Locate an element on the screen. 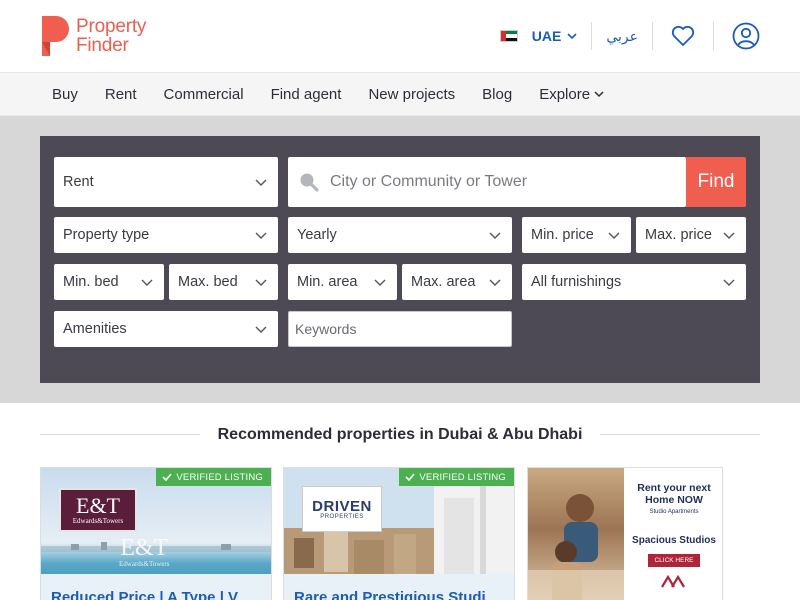 This screenshot has width=800, height=600. ad-photo is located at coordinates (576, 534).